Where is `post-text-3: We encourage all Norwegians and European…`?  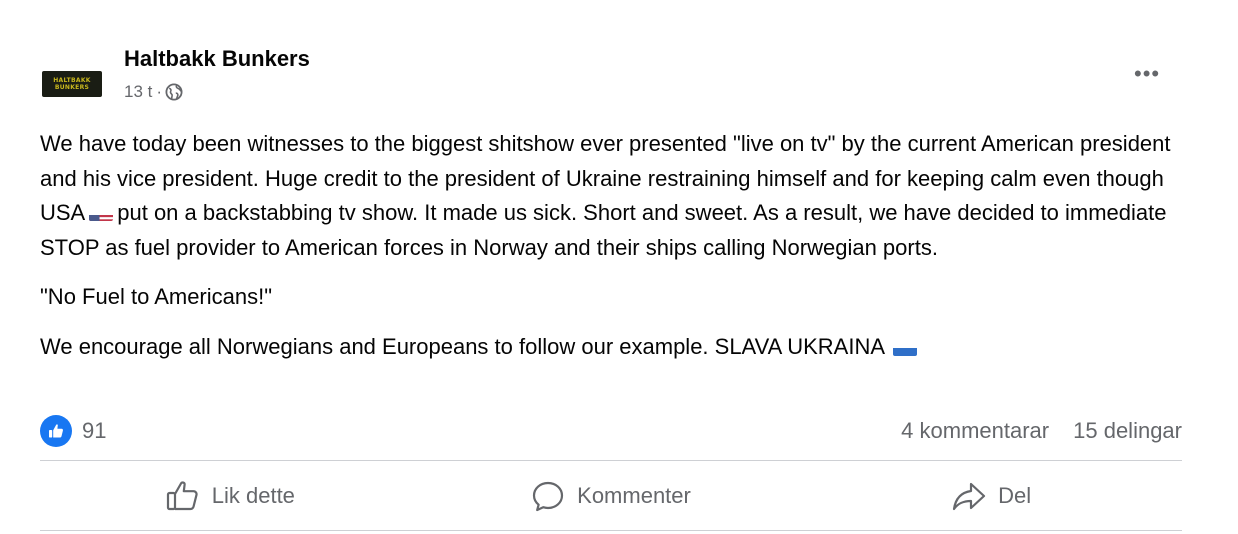 post-text-3: We encourage all Norwegians and European… is located at coordinates (463, 346).